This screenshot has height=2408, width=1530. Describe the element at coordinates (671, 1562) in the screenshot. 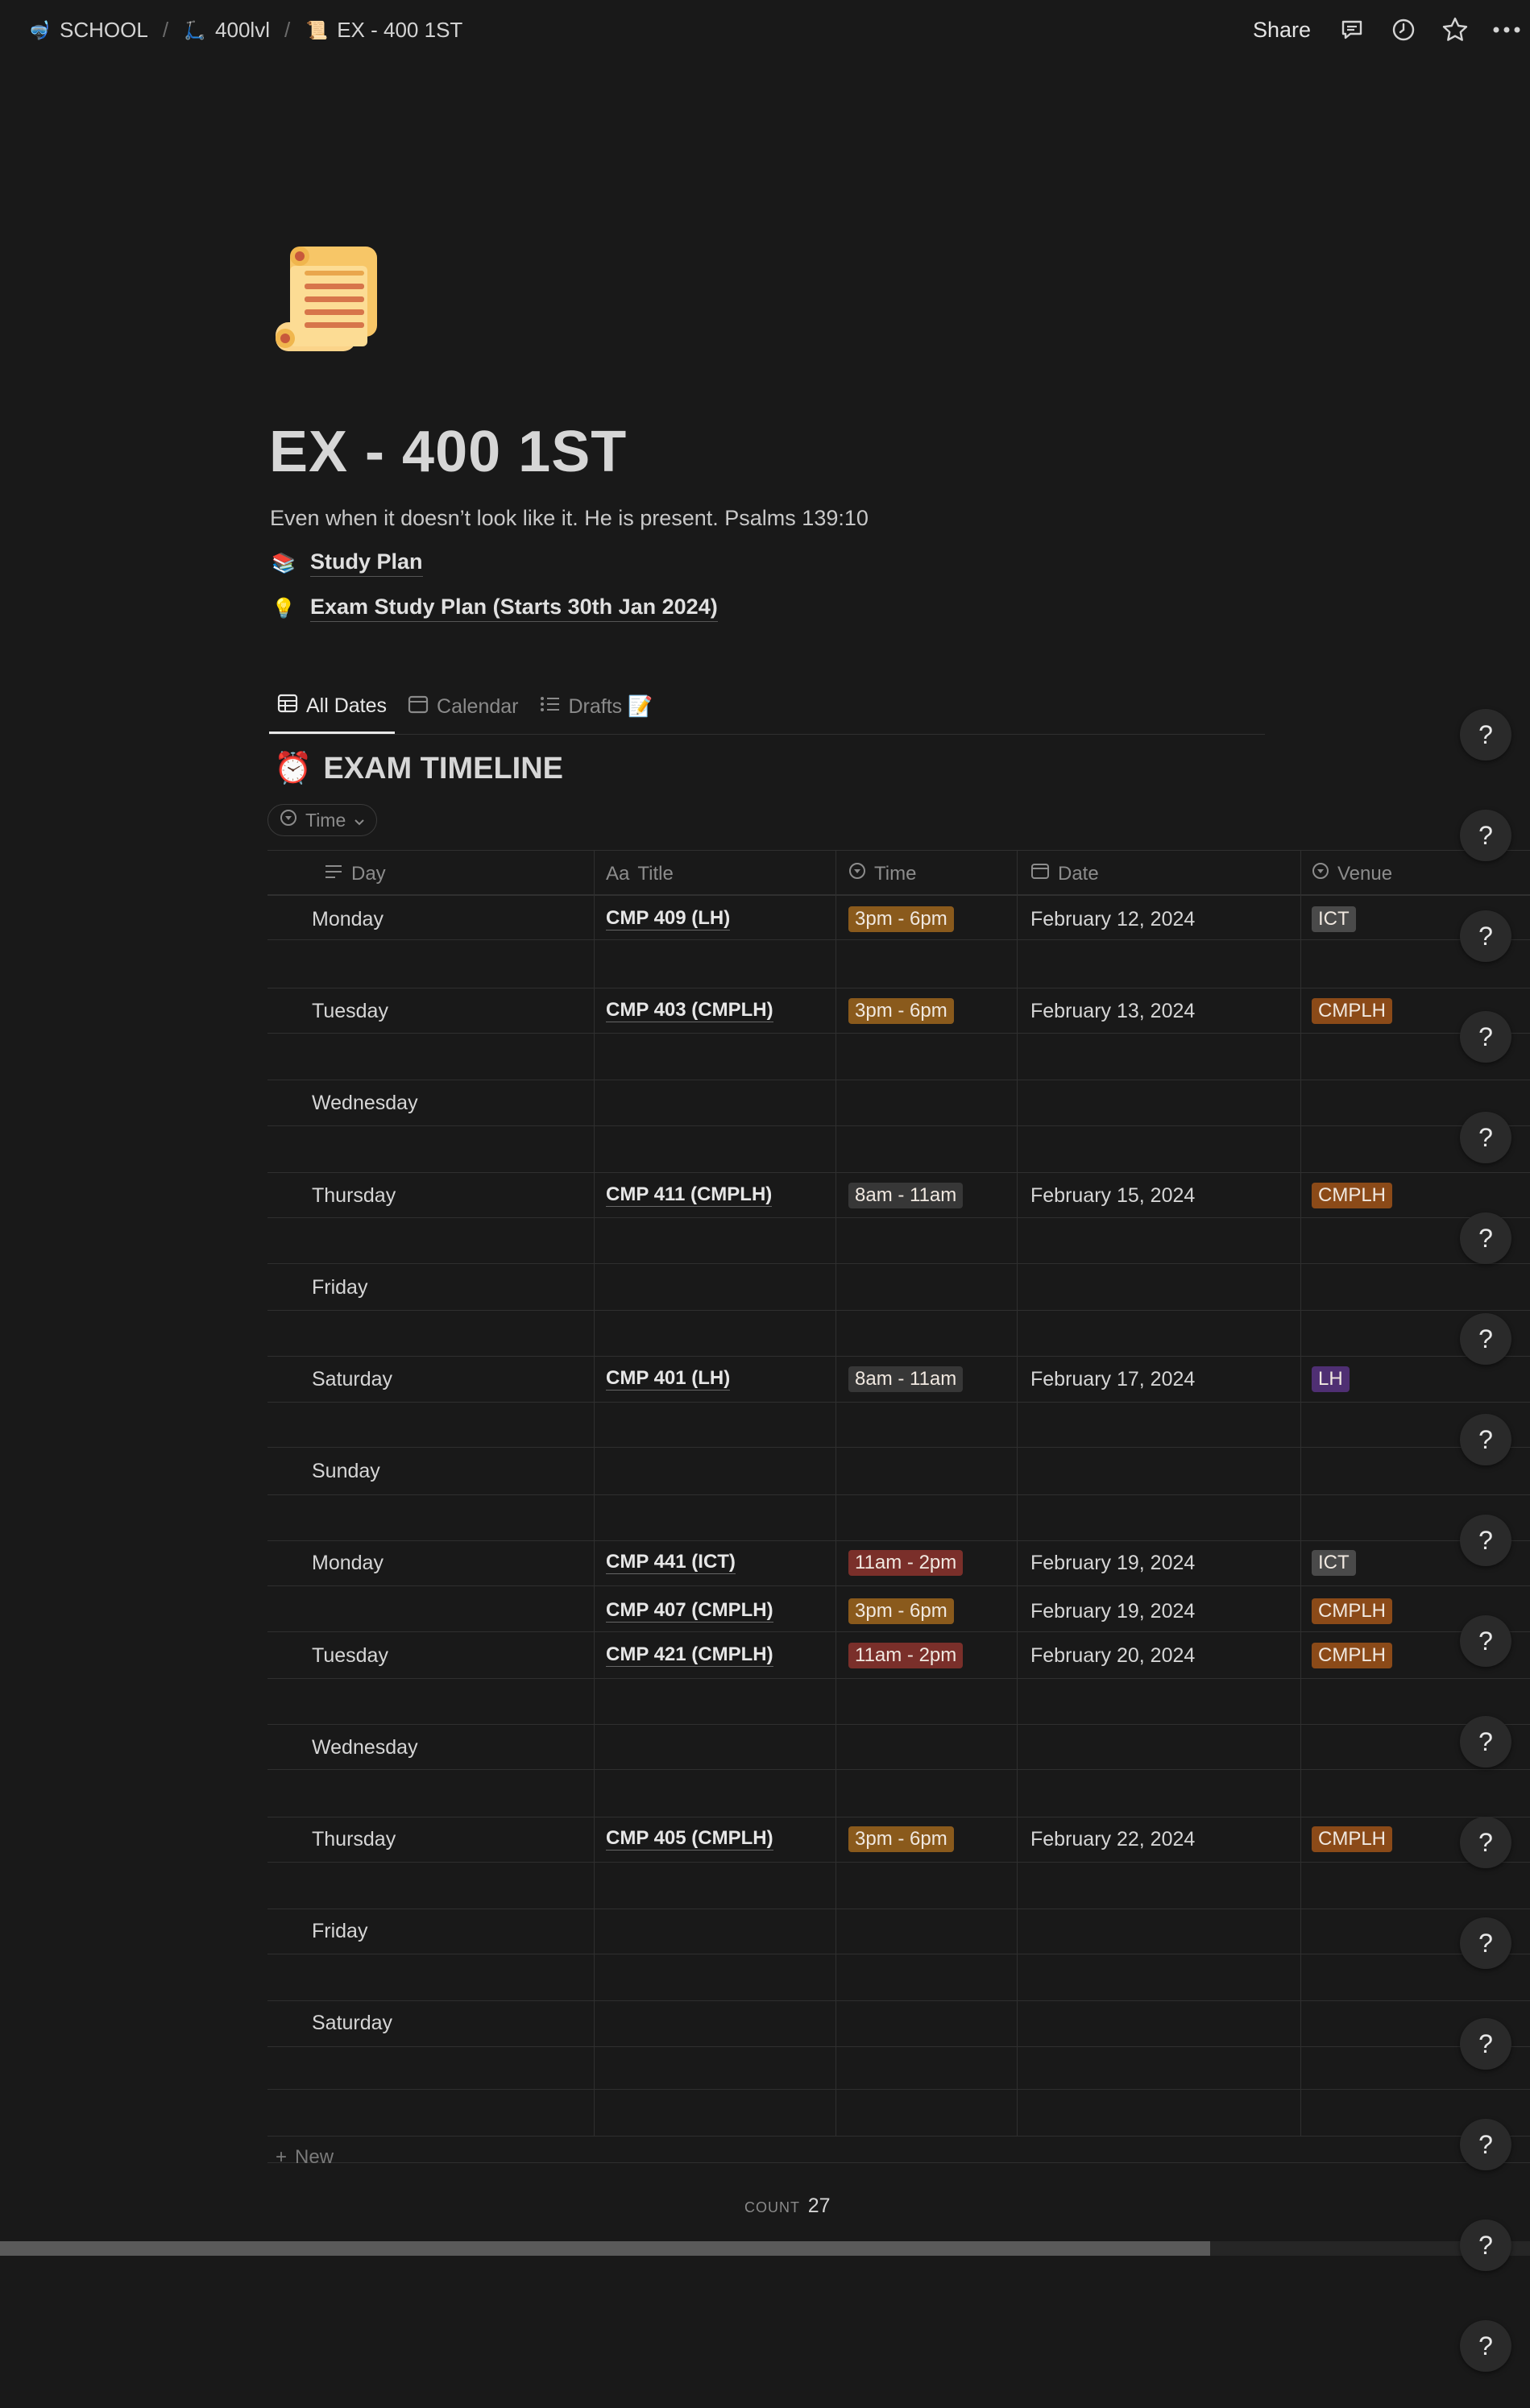

I see `title-cell: CMP 441 (ICT)` at that location.